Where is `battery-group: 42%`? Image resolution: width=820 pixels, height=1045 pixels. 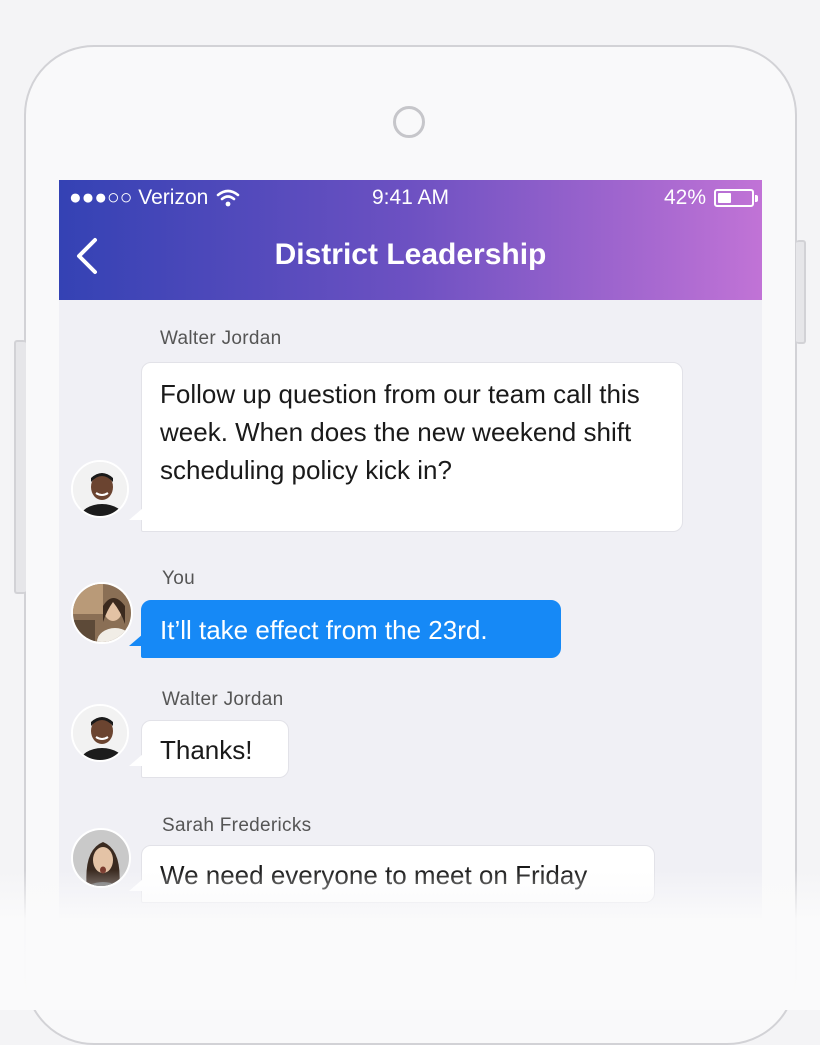 battery-group: 42% is located at coordinates (710, 198).